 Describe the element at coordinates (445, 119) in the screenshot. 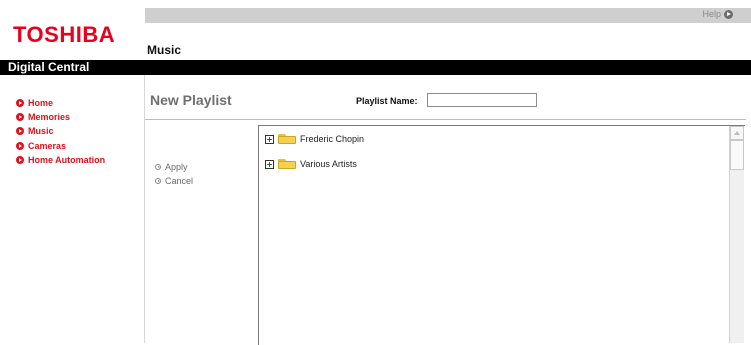

I see `heading-divider` at that location.